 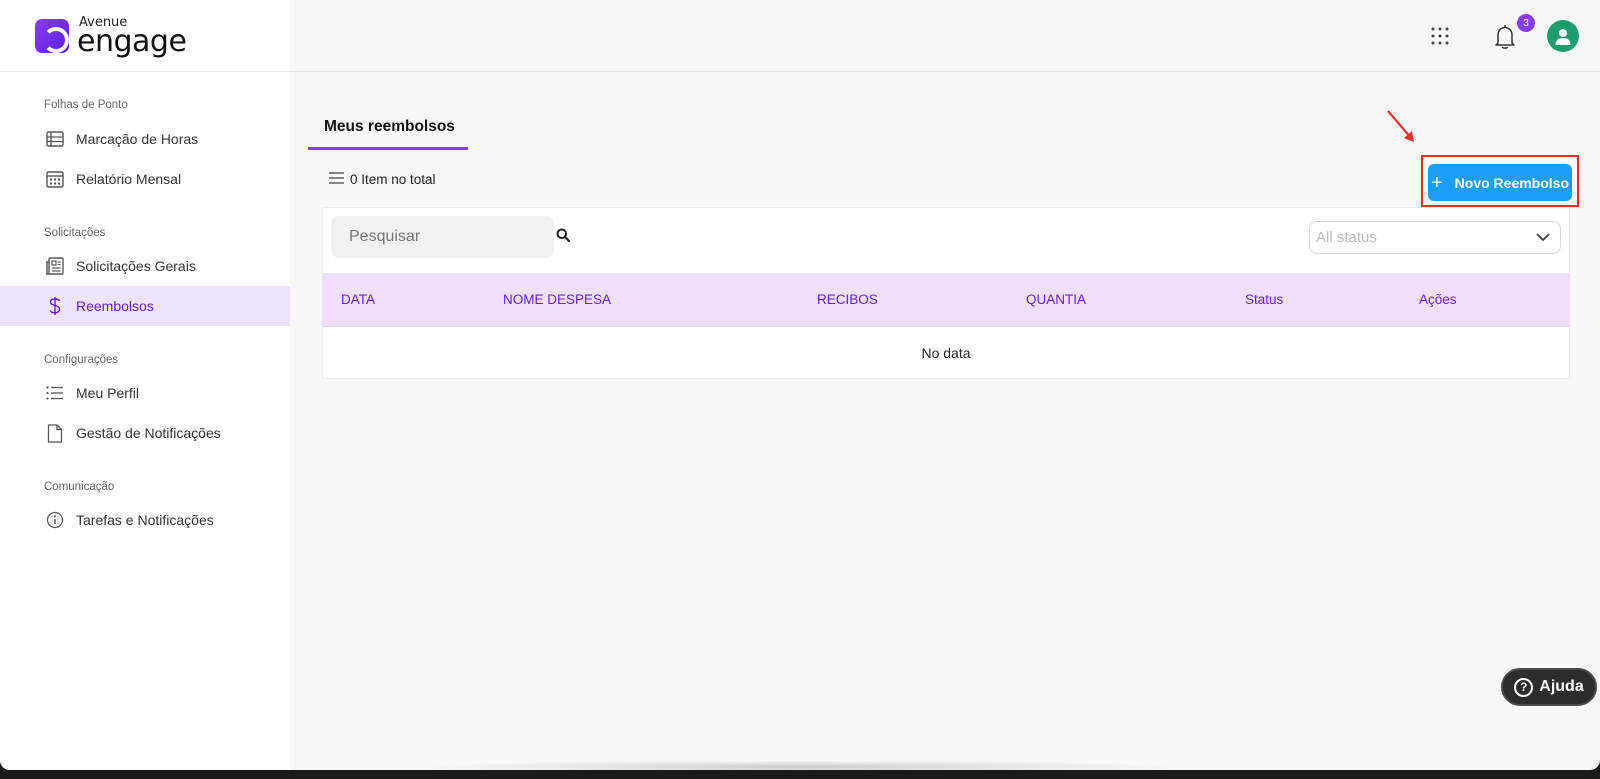 I want to click on column-header-actions: Ações, so click(x=1438, y=300).